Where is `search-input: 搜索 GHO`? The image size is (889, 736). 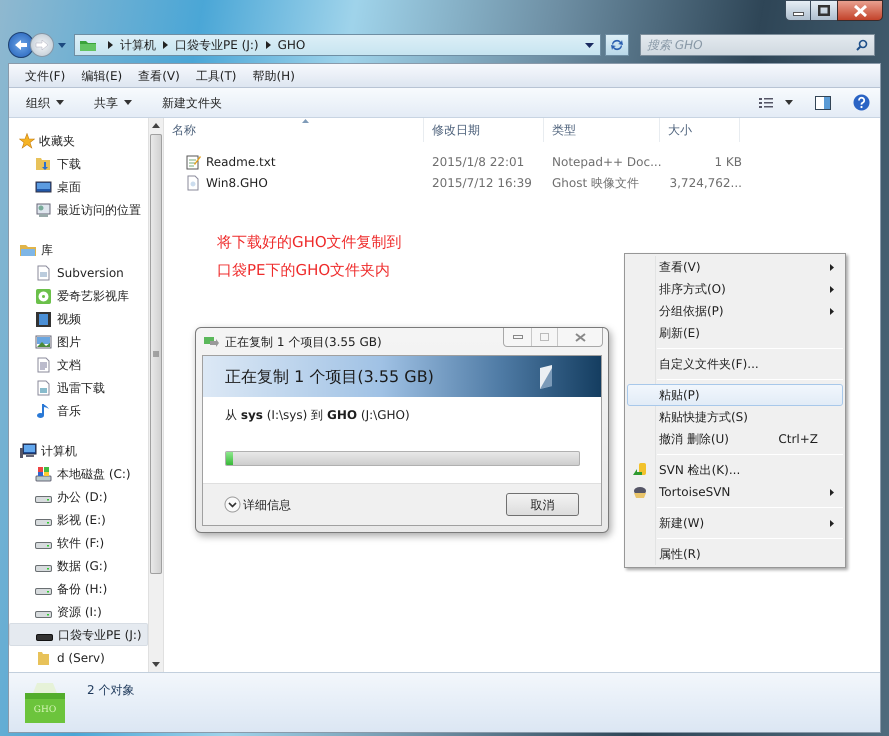
search-input: 搜索 GHO is located at coordinates (751, 45).